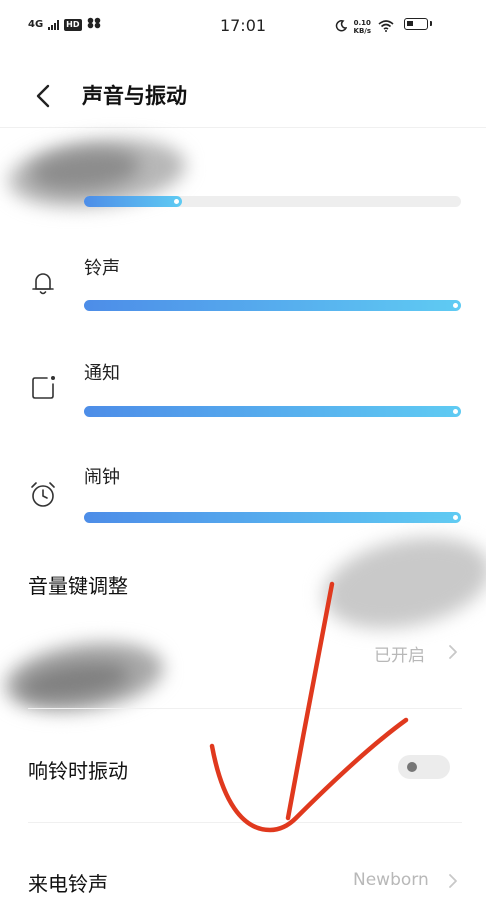 The height and width of the screenshot is (900, 486). What do you see at coordinates (416, 24) in the screenshot?
I see `battery-icon` at bounding box center [416, 24].